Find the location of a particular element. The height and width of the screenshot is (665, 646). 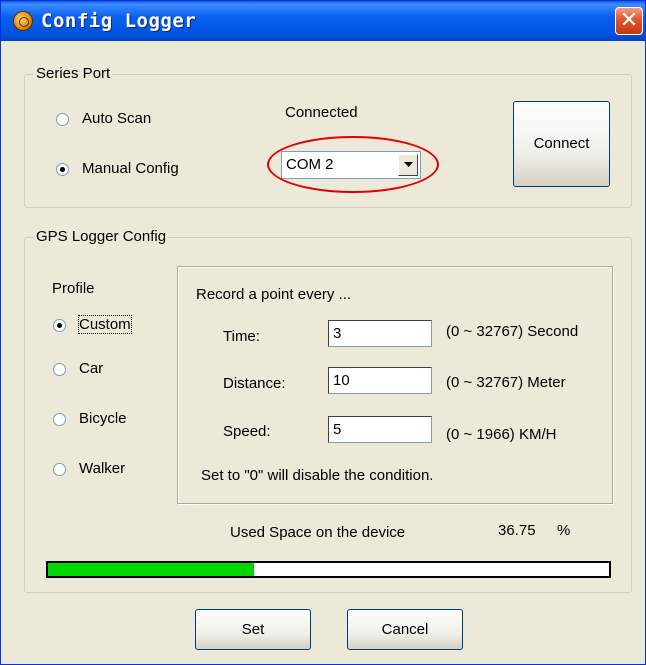

profile-custom-radio is located at coordinates (59, 325).